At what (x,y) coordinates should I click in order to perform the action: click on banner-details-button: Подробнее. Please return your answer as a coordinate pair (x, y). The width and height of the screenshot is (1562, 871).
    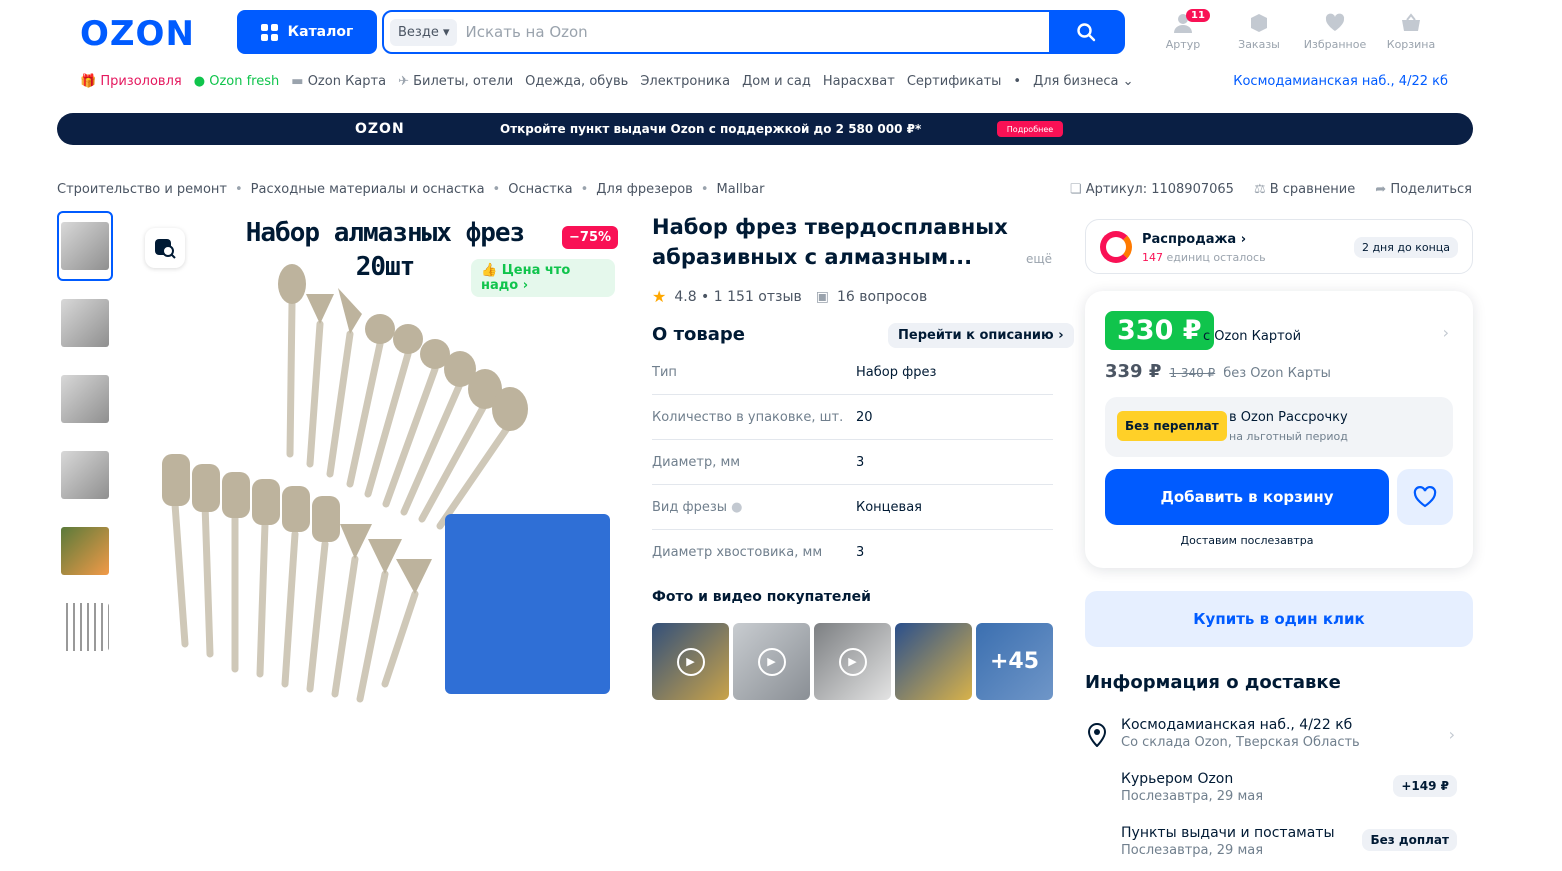
    Looking at the image, I should click on (1030, 129).